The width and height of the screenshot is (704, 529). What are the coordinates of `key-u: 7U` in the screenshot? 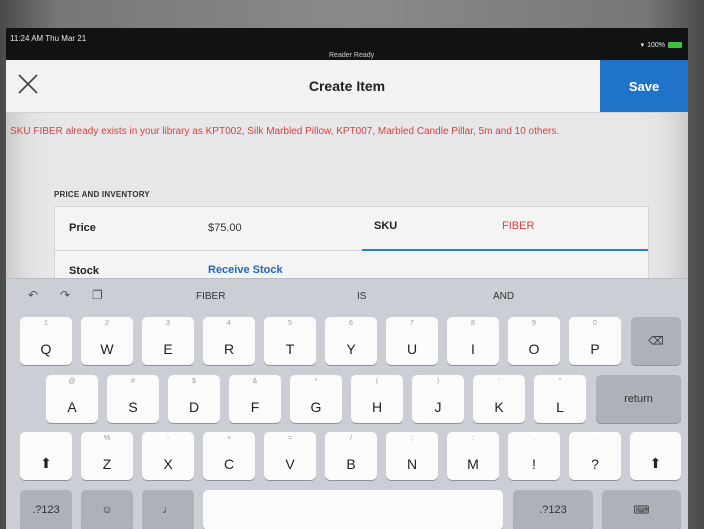 It's located at (412, 341).